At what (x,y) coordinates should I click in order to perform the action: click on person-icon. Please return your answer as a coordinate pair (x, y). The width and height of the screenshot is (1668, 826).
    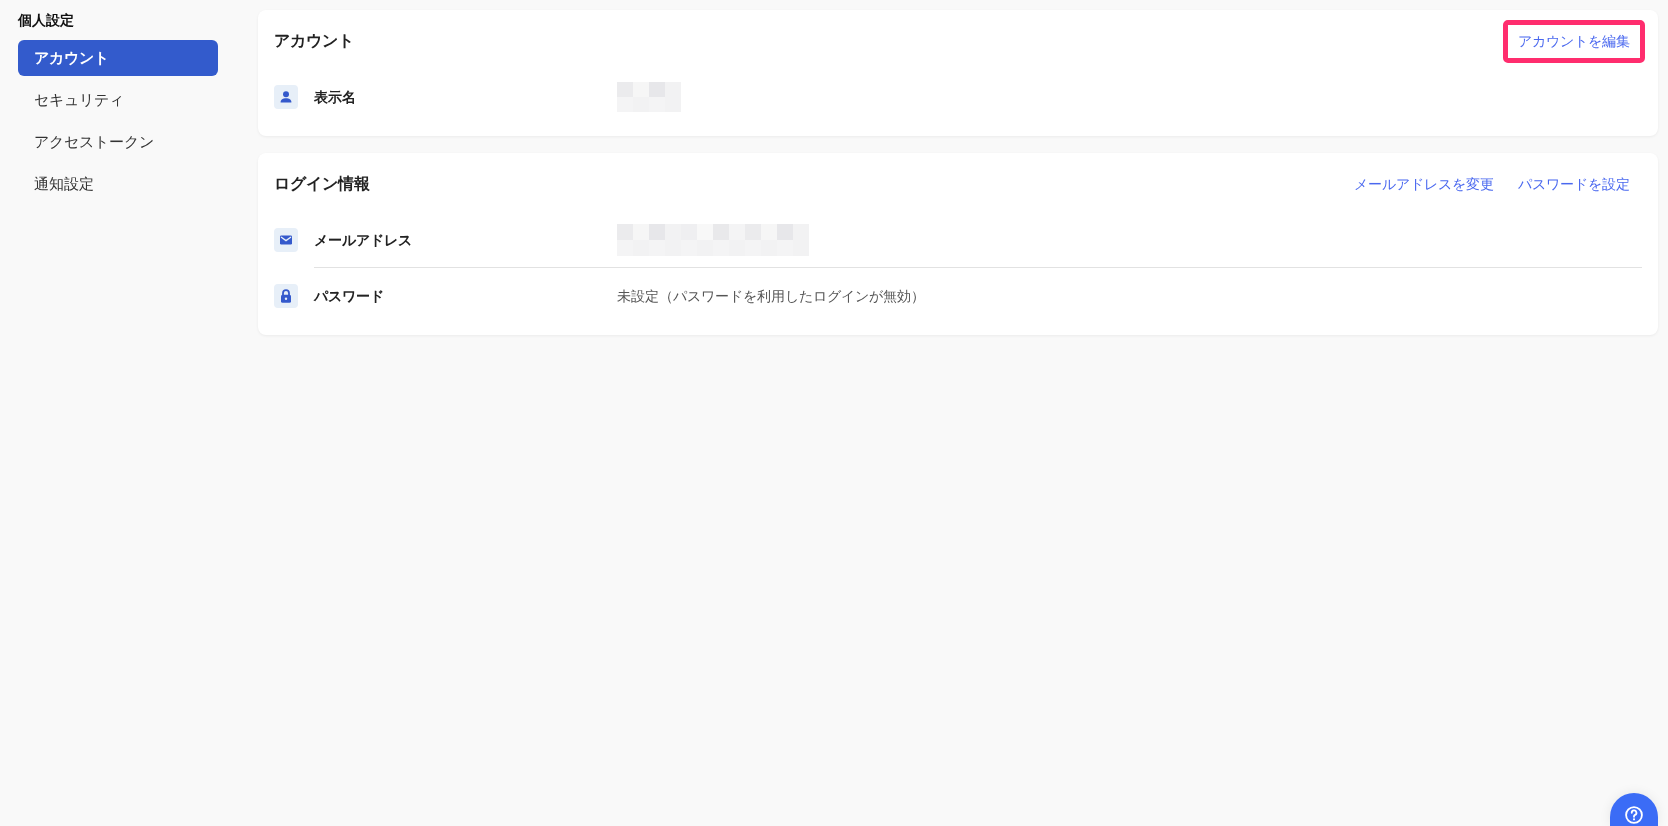
    Looking at the image, I should click on (286, 97).